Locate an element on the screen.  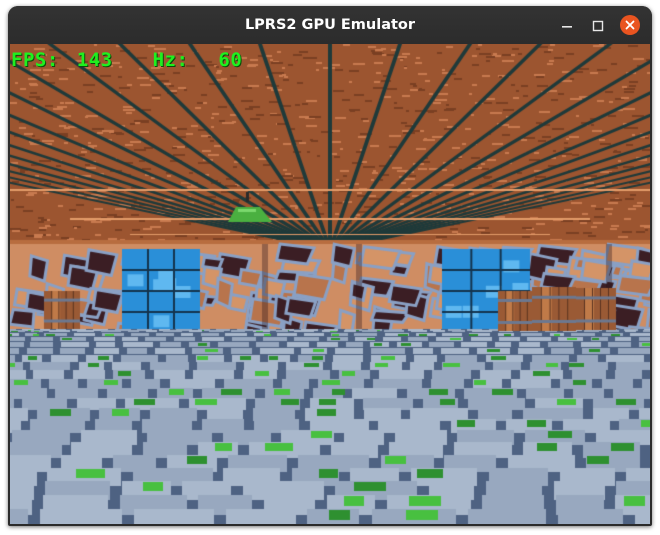
fps-overlay: FPS: 143 Hz: 60 is located at coordinates (126, 60).